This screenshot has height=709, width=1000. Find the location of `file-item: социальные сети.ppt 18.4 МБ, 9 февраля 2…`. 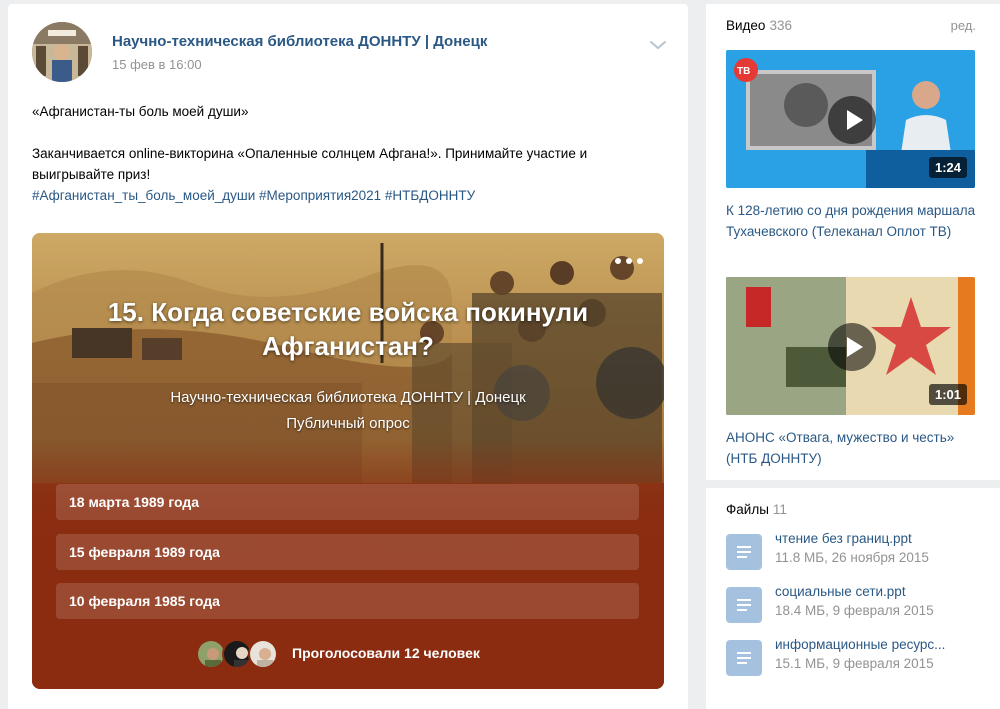

file-item: социальные сети.ppt 18.4 МБ, 9 февраля 2… is located at coordinates (861, 605).